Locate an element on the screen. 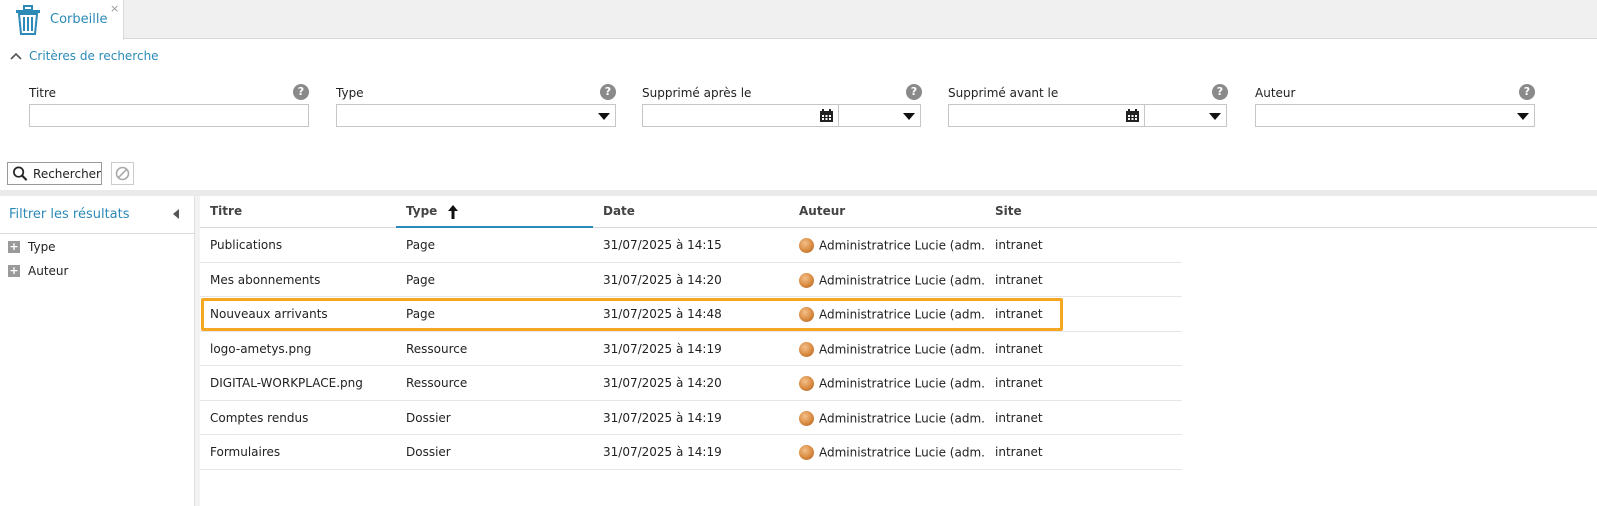 The width and height of the screenshot is (1597, 506). titre-label: Titre is located at coordinates (43, 93).